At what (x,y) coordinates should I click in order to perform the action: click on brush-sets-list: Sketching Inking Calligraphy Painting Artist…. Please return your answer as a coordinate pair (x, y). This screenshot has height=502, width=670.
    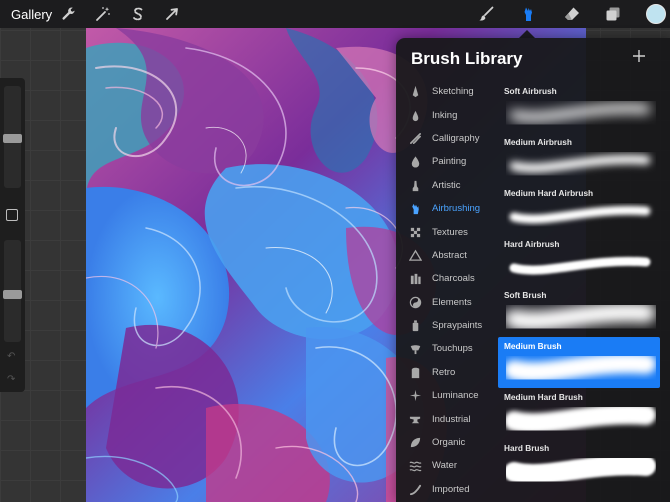
    Looking at the image, I should click on (448, 290).